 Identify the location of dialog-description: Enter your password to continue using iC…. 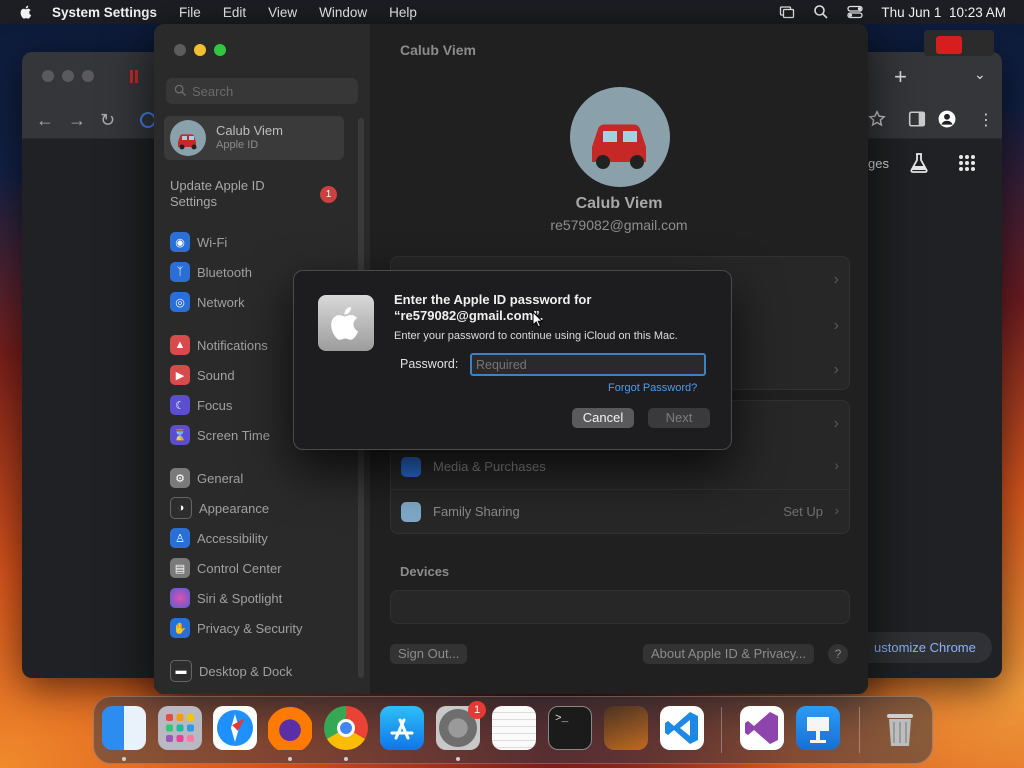
(536, 336).